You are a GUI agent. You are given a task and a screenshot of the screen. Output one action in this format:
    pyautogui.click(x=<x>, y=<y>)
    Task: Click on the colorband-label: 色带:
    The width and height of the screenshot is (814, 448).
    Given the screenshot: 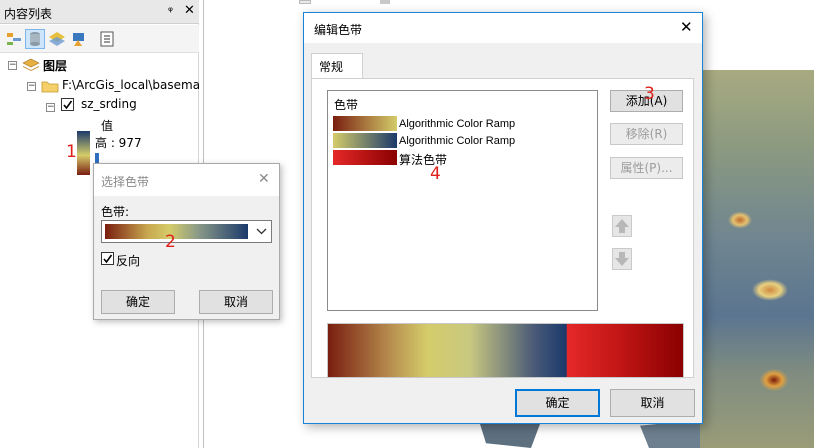 What is the action you would take?
    pyautogui.click(x=115, y=212)
    